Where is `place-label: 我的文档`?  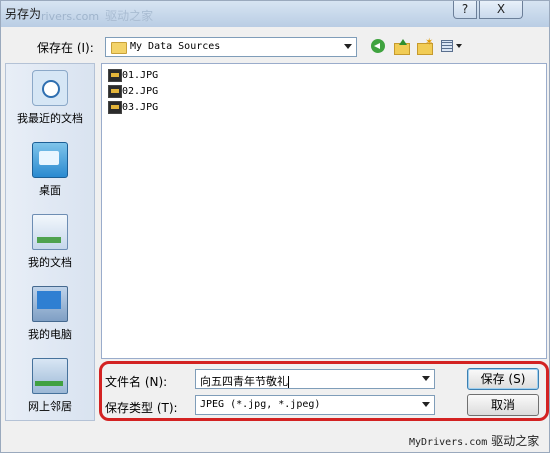 place-label: 我的文档 is located at coordinates (50, 262).